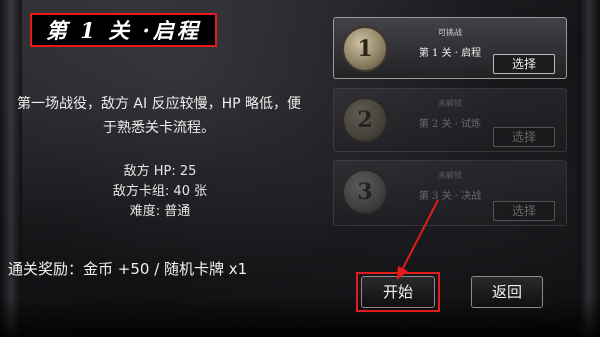 The height and width of the screenshot is (337, 600). Describe the element at coordinates (589, 168) in the screenshot. I see `right-pillar-decoration` at that location.